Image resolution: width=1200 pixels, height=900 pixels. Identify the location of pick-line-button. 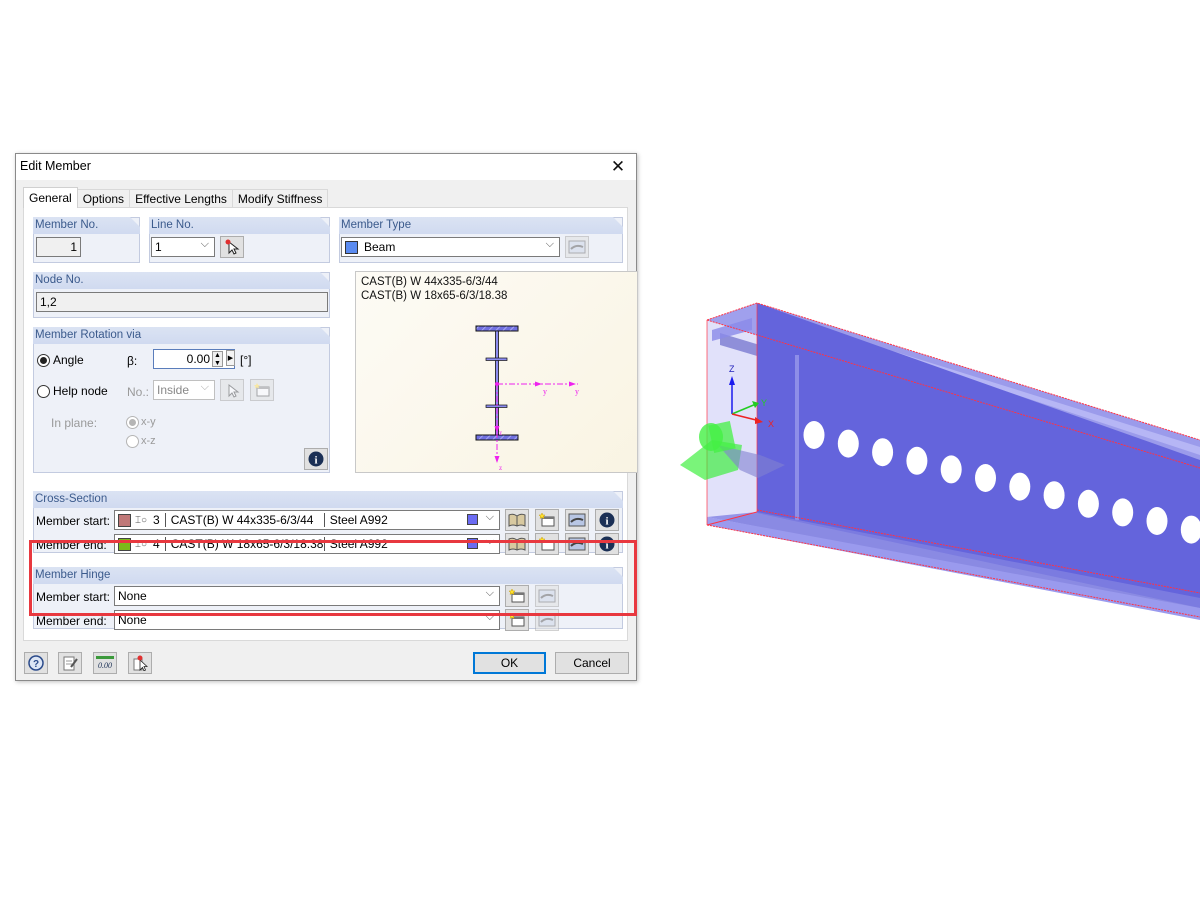
(232, 247).